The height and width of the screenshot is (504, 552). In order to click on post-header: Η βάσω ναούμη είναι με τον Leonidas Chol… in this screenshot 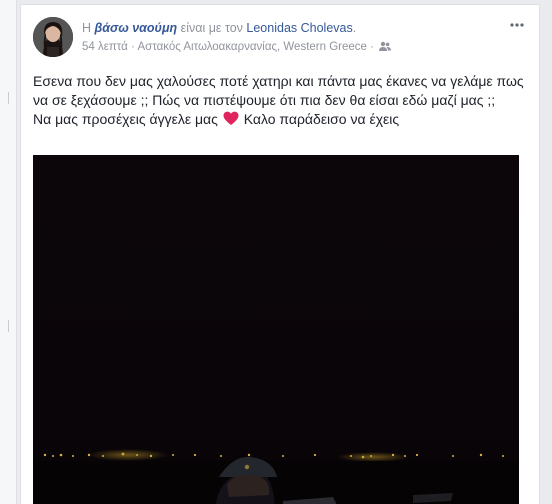, I will do `click(280, 40)`.